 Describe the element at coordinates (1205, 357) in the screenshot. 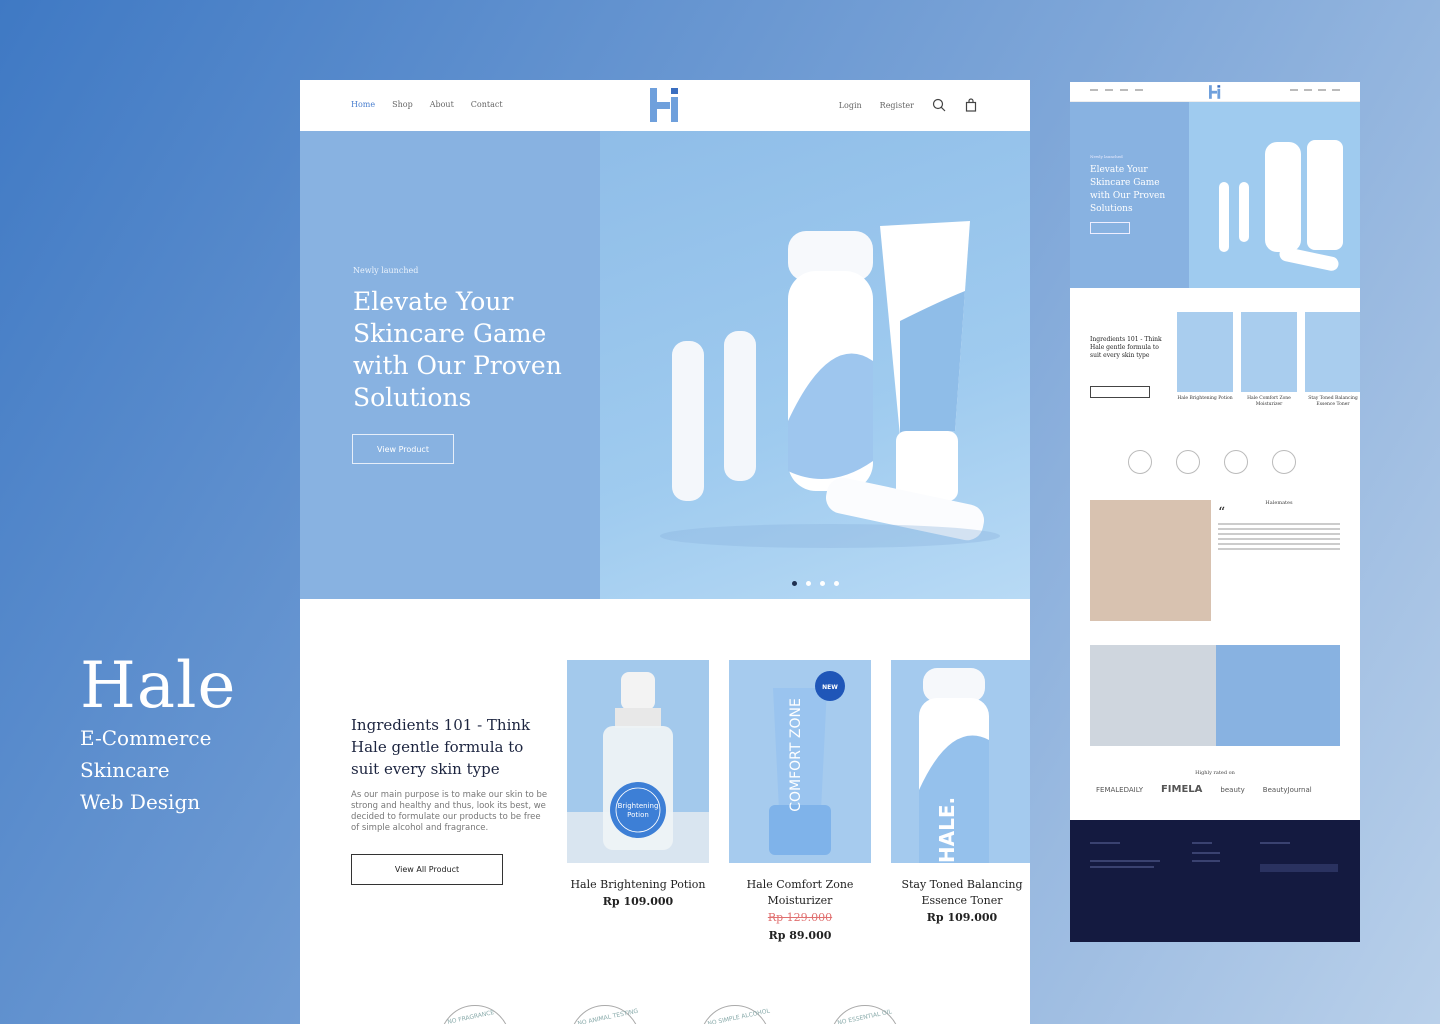

I see `mini-product: Hale Brightening Potion` at that location.